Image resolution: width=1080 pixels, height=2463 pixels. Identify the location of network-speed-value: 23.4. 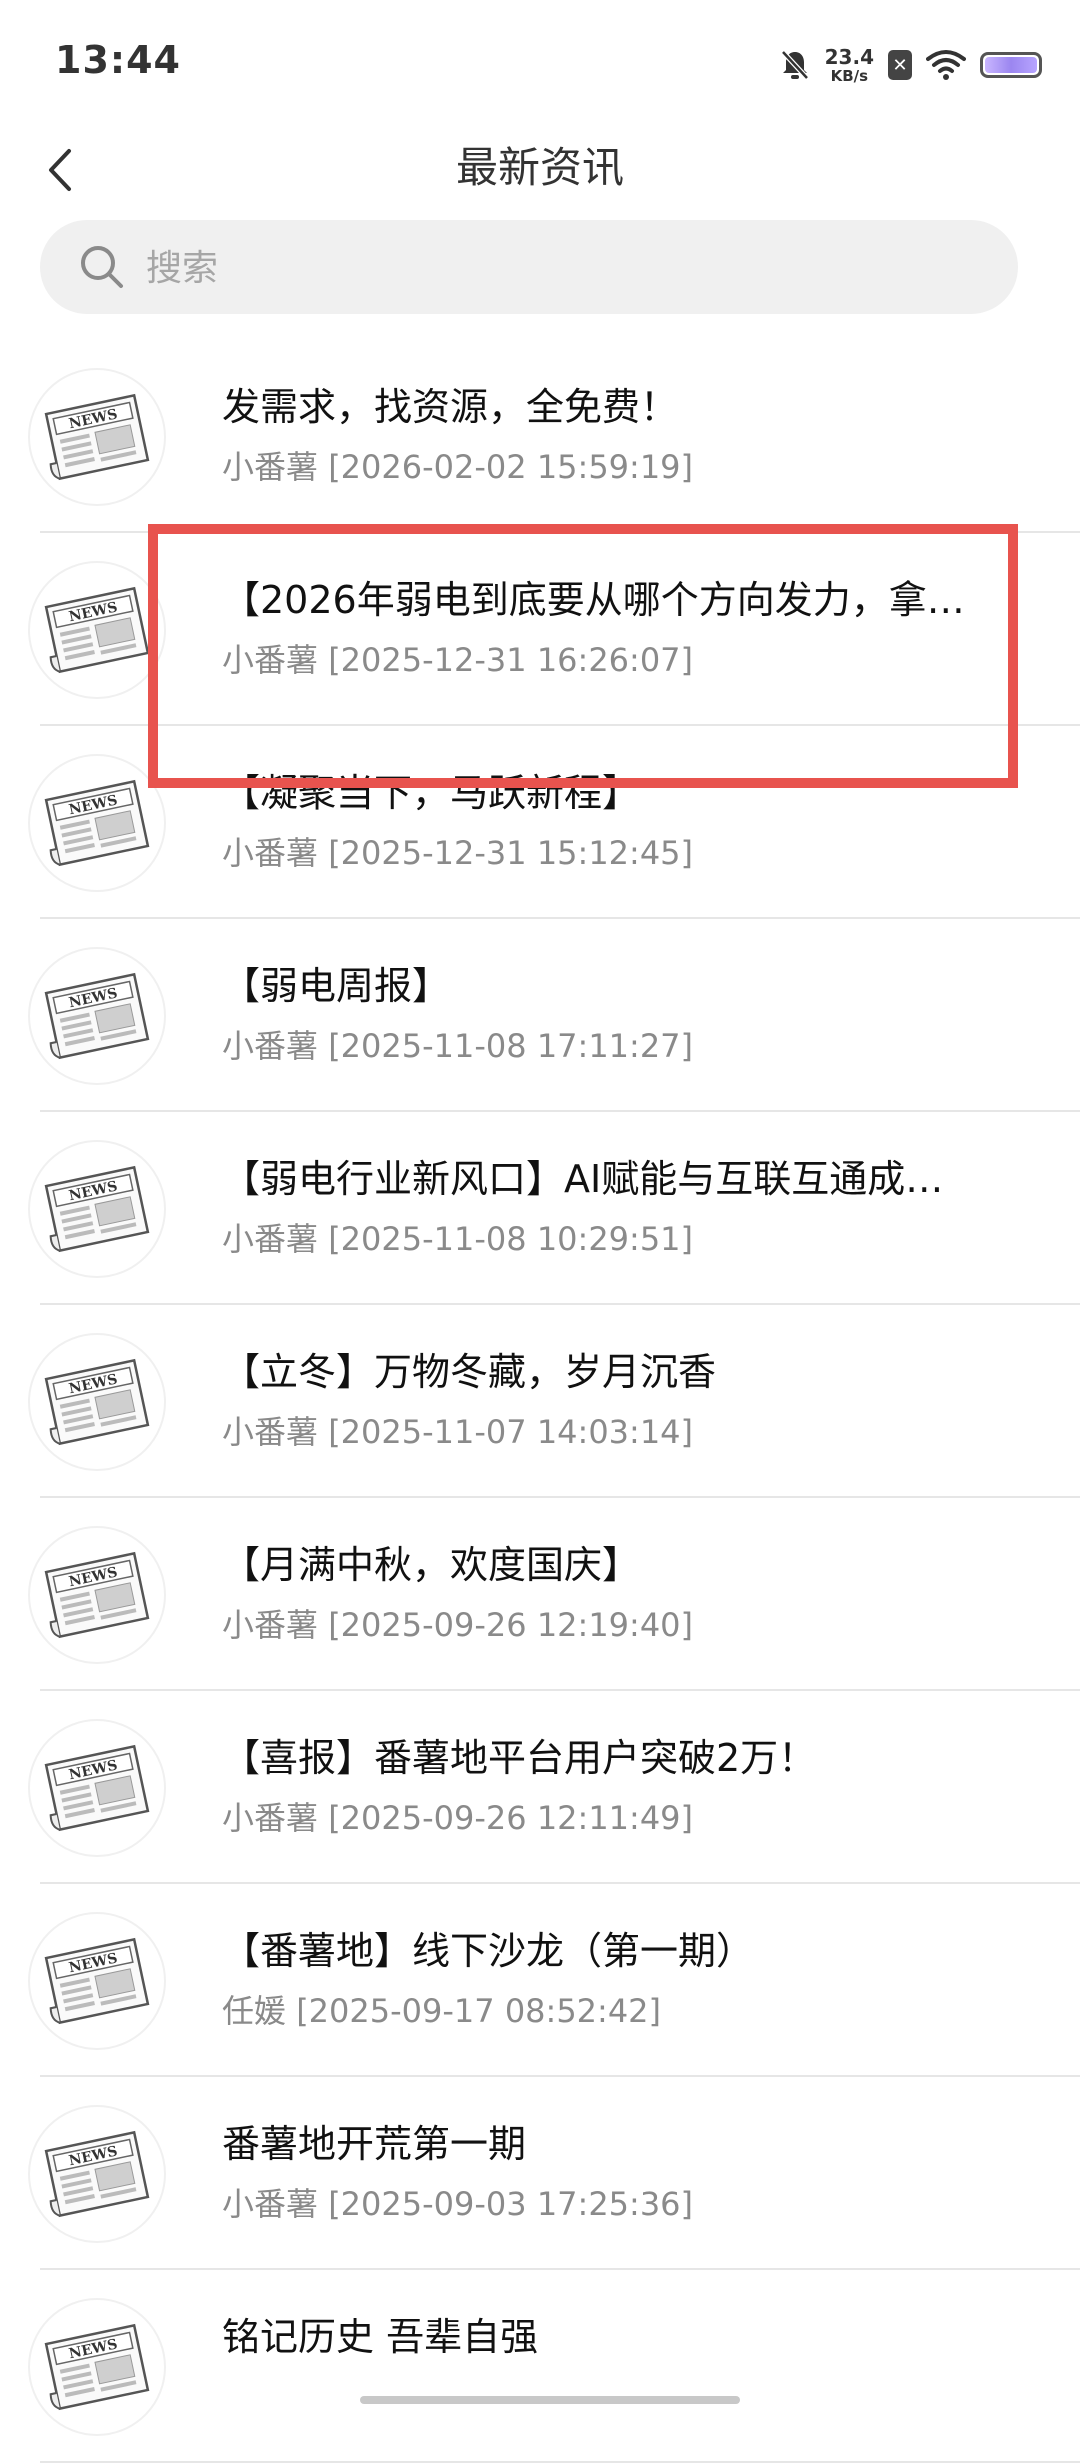
(849, 56).